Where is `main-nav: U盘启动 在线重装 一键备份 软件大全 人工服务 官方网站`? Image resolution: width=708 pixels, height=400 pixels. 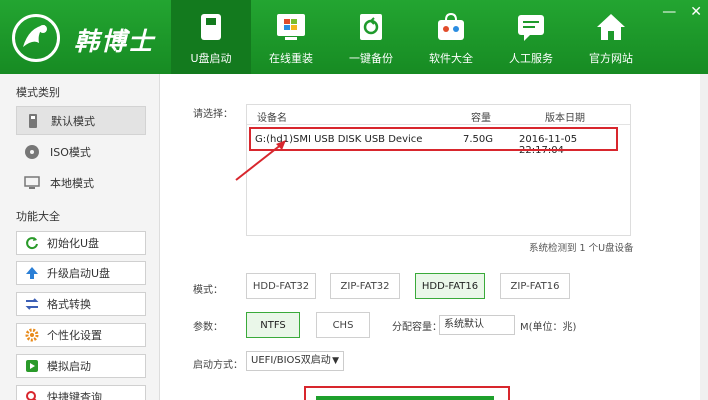
main-nav: U盘启动 在线重装 一键备份 软件大全 人工服务 官方网站 is located at coordinates (411, 37).